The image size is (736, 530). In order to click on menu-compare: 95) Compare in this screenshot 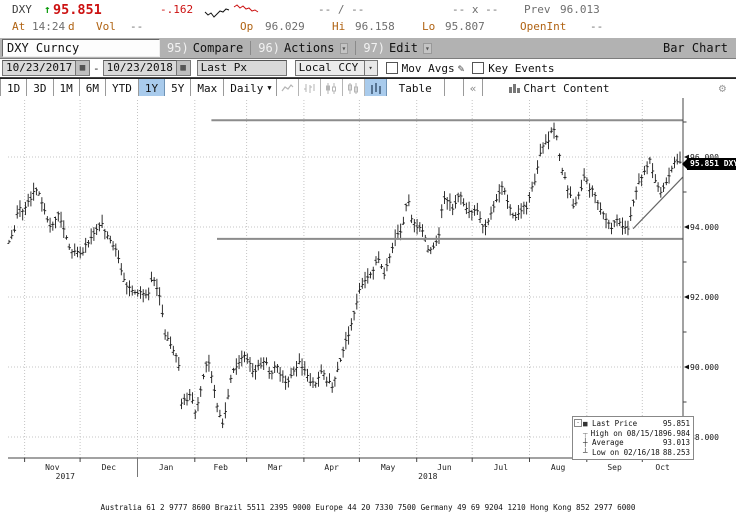, I will do `click(205, 48)`.